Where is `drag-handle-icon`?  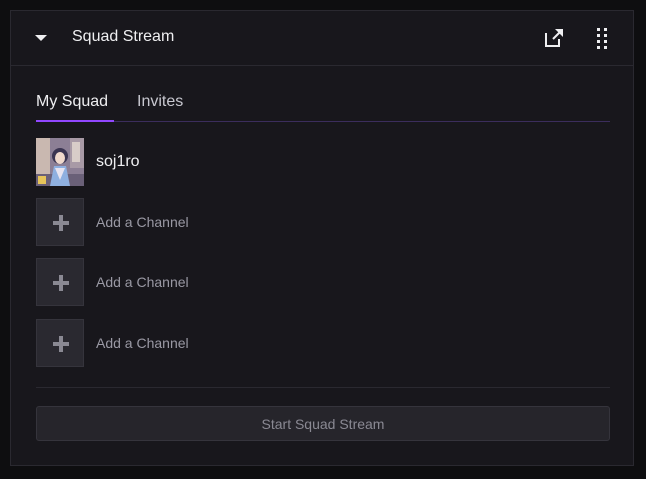
drag-handle-icon is located at coordinates (602, 38).